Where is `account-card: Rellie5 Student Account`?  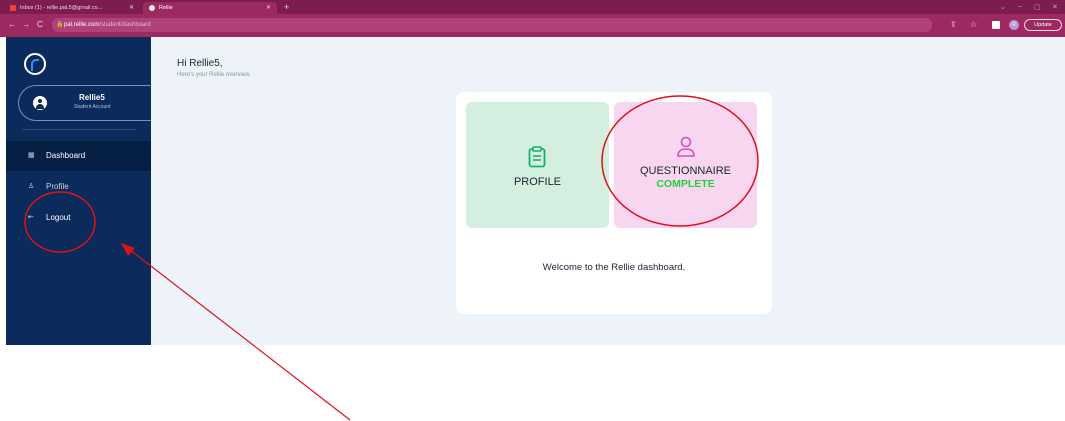 account-card: Rellie5 Student Account is located at coordinates (93, 103).